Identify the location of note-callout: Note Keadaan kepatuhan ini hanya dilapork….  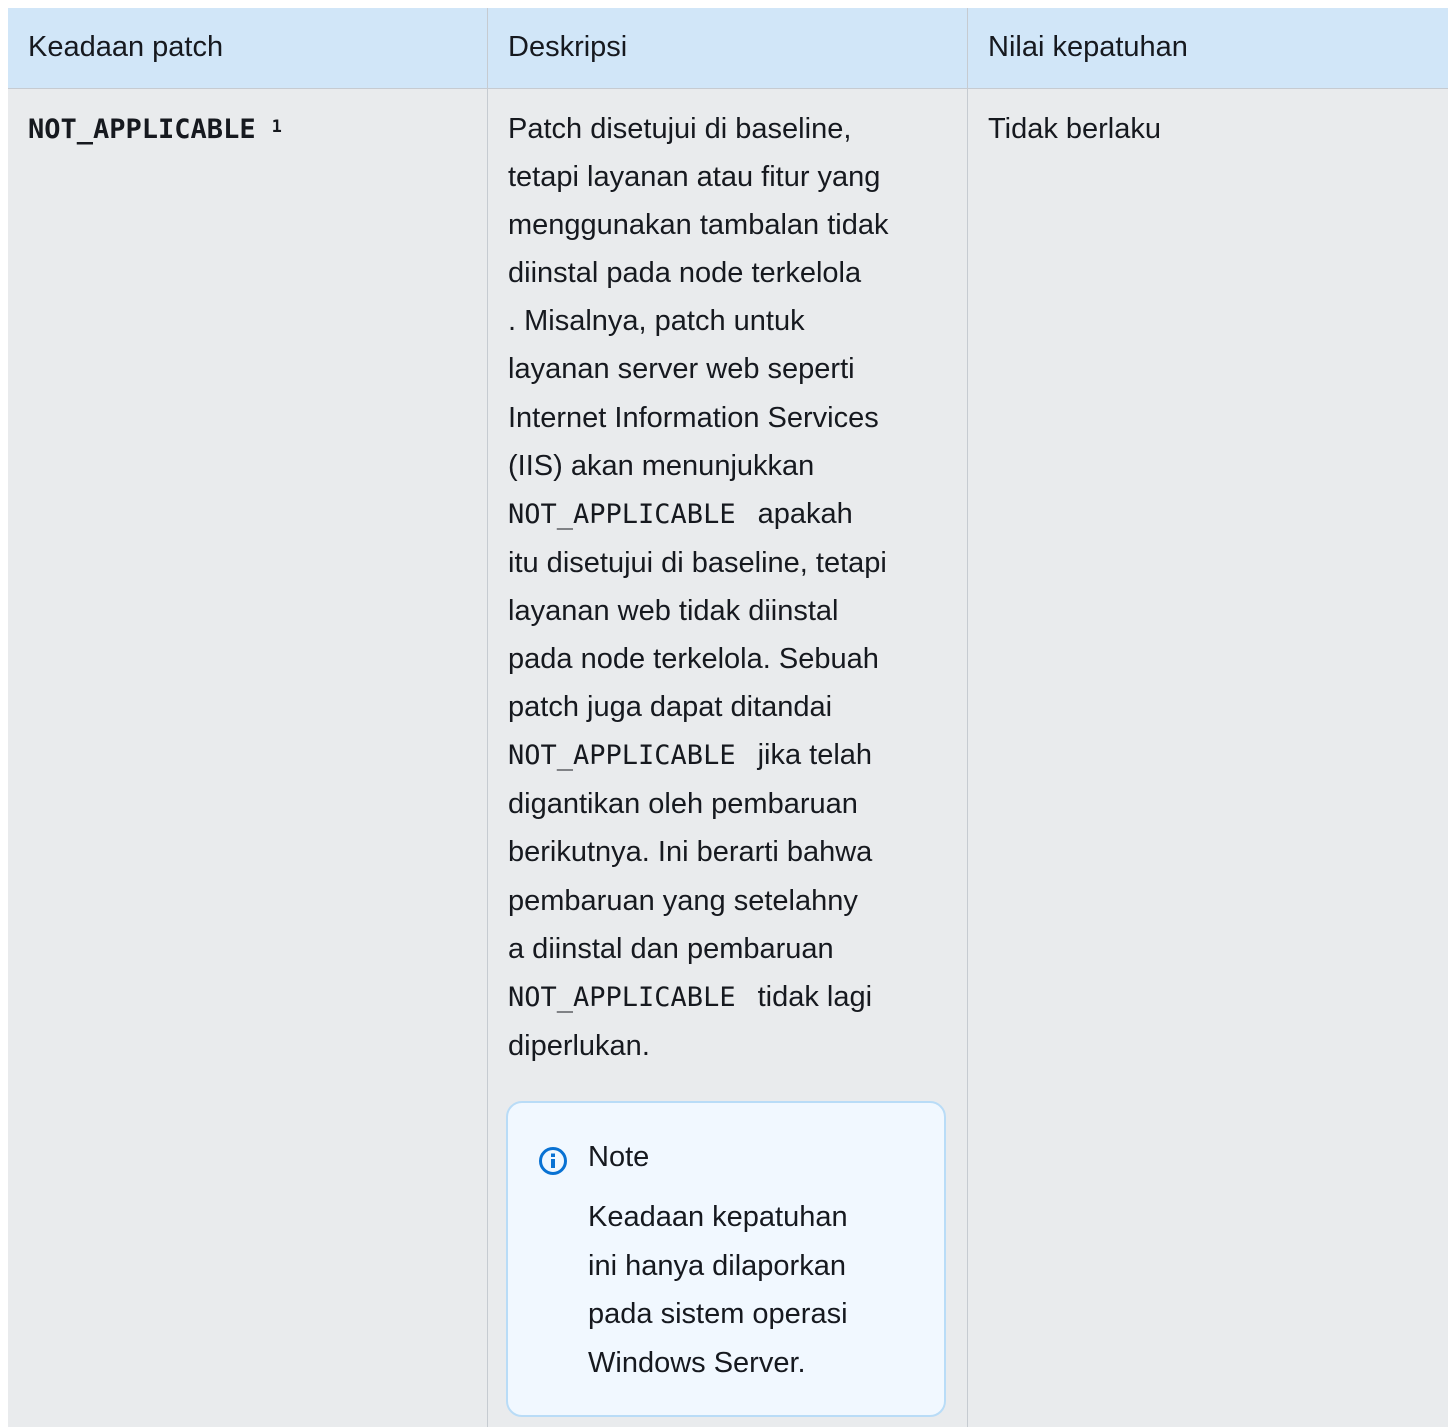
(726, 1259).